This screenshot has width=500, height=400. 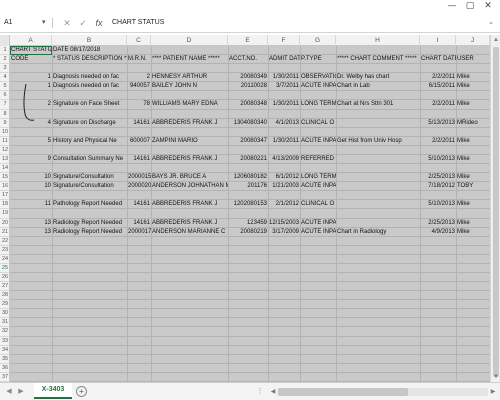 What do you see at coordinates (284, 77) in the screenshot?
I see `cell-f4: 1/30/2011` at bounding box center [284, 77].